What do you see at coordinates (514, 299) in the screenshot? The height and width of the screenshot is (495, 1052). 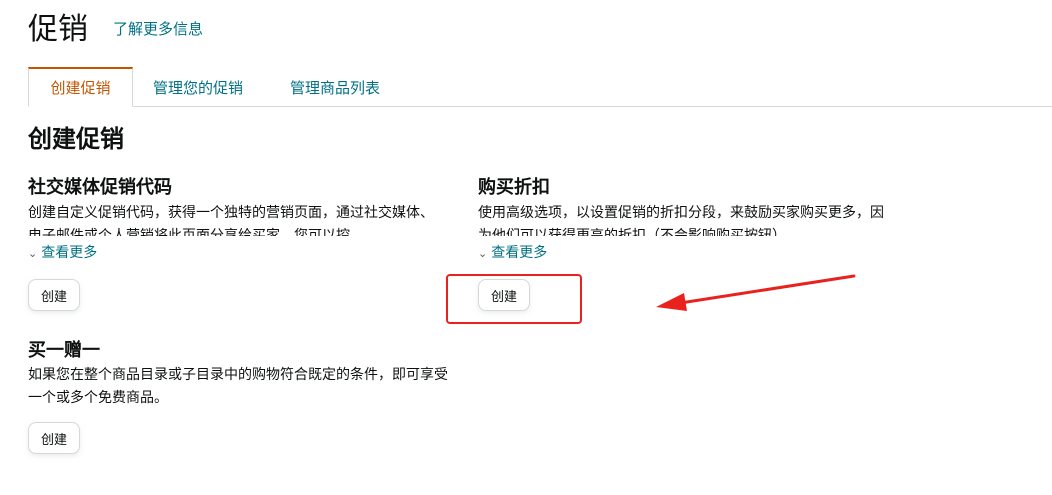 I see `annotation-highlight-box` at bounding box center [514, 299].